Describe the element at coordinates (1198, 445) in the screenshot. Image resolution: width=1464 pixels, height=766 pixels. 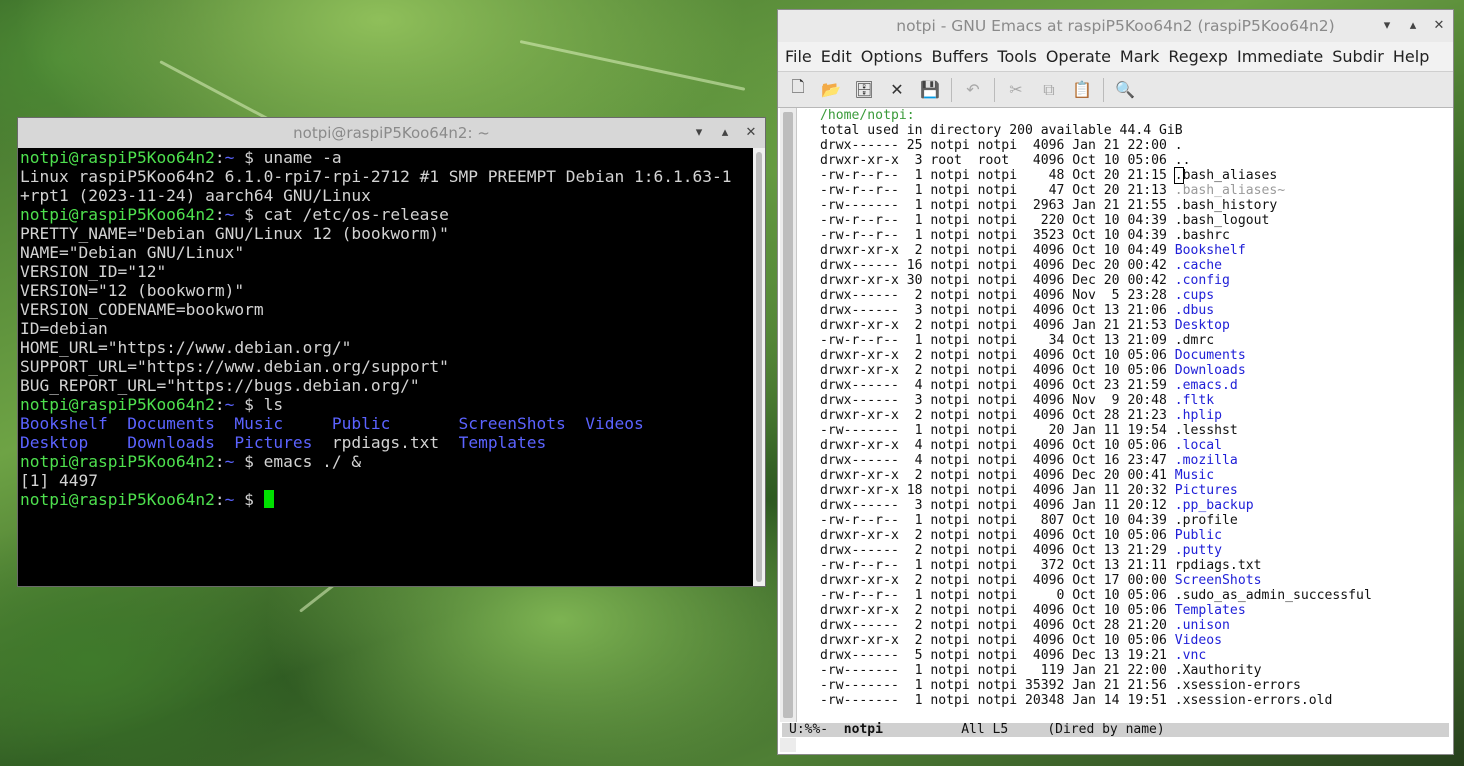
I see `dired-entry-name: .local` at that location.